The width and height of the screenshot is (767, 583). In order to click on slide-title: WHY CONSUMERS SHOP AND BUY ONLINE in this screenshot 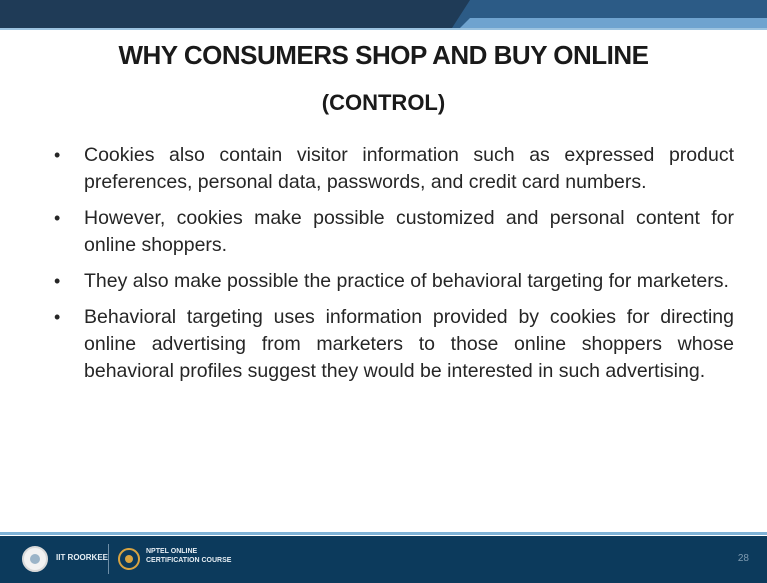, I will do `click(383, 55)`.